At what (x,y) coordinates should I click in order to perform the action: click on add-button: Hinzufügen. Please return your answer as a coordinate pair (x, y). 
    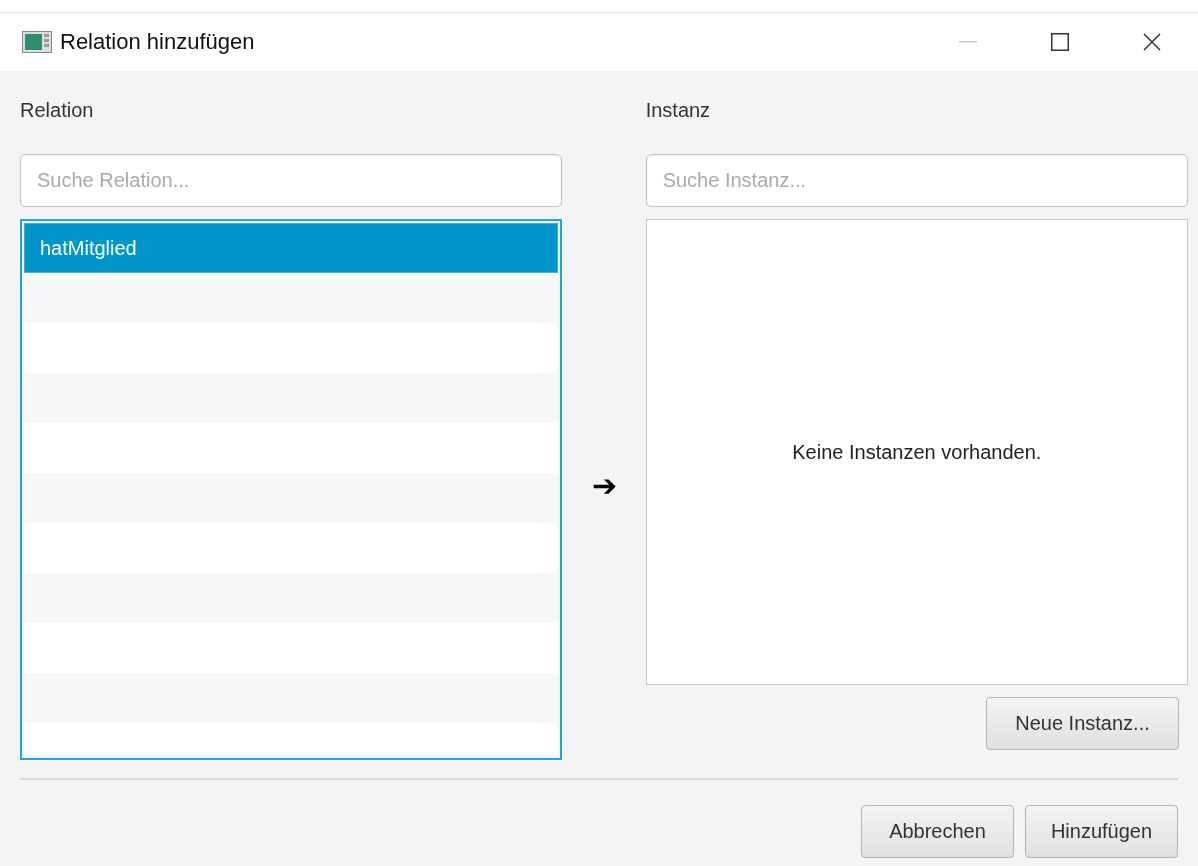
    Looking at the image, I should click on (1101, 831).